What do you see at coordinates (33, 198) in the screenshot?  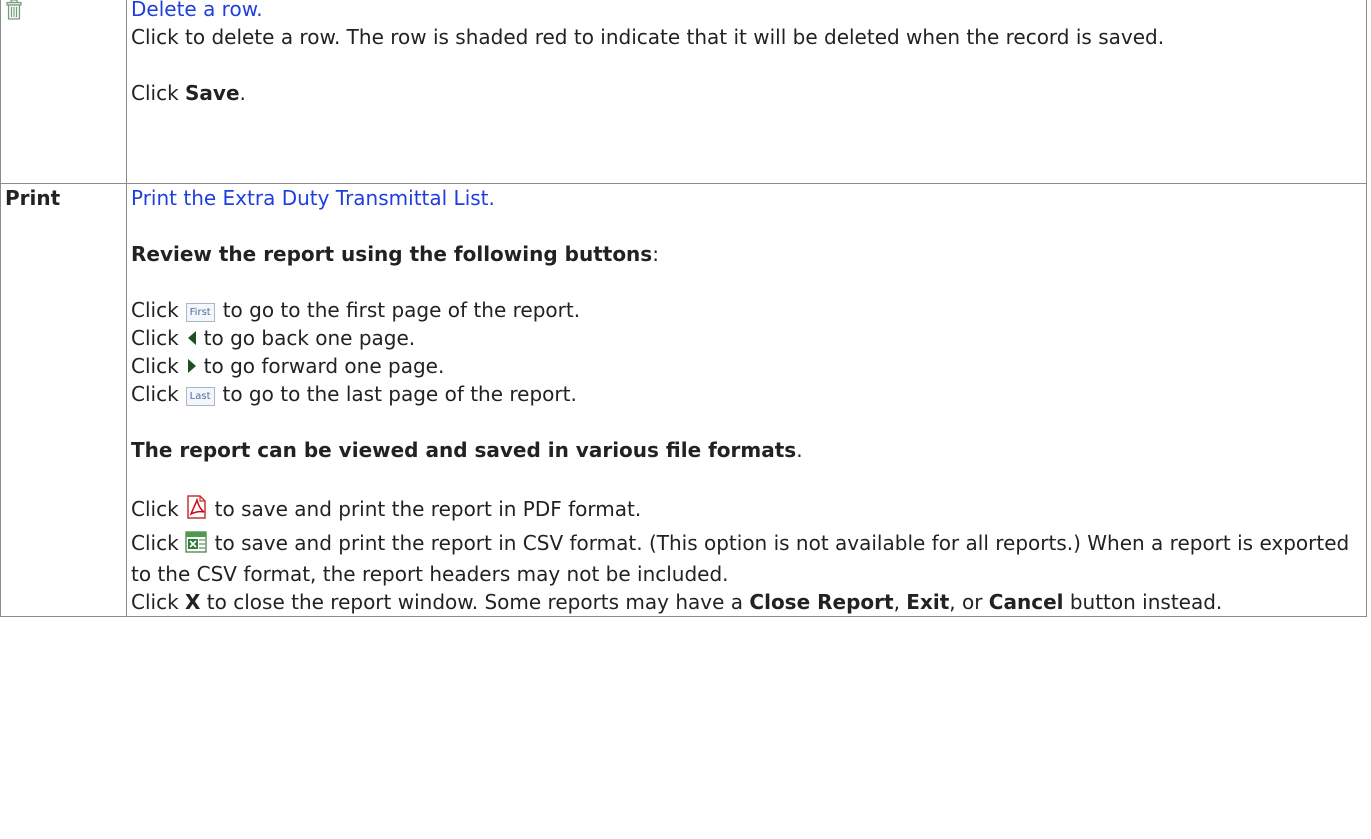 I see `print-label: Print` at bounding box center [33, 198].